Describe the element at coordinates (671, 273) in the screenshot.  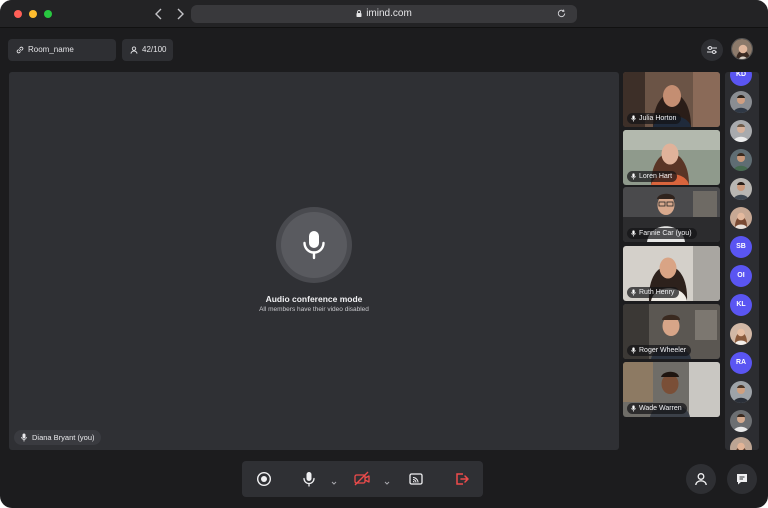
I see `participant-tile: Ruth Henry` at that location.